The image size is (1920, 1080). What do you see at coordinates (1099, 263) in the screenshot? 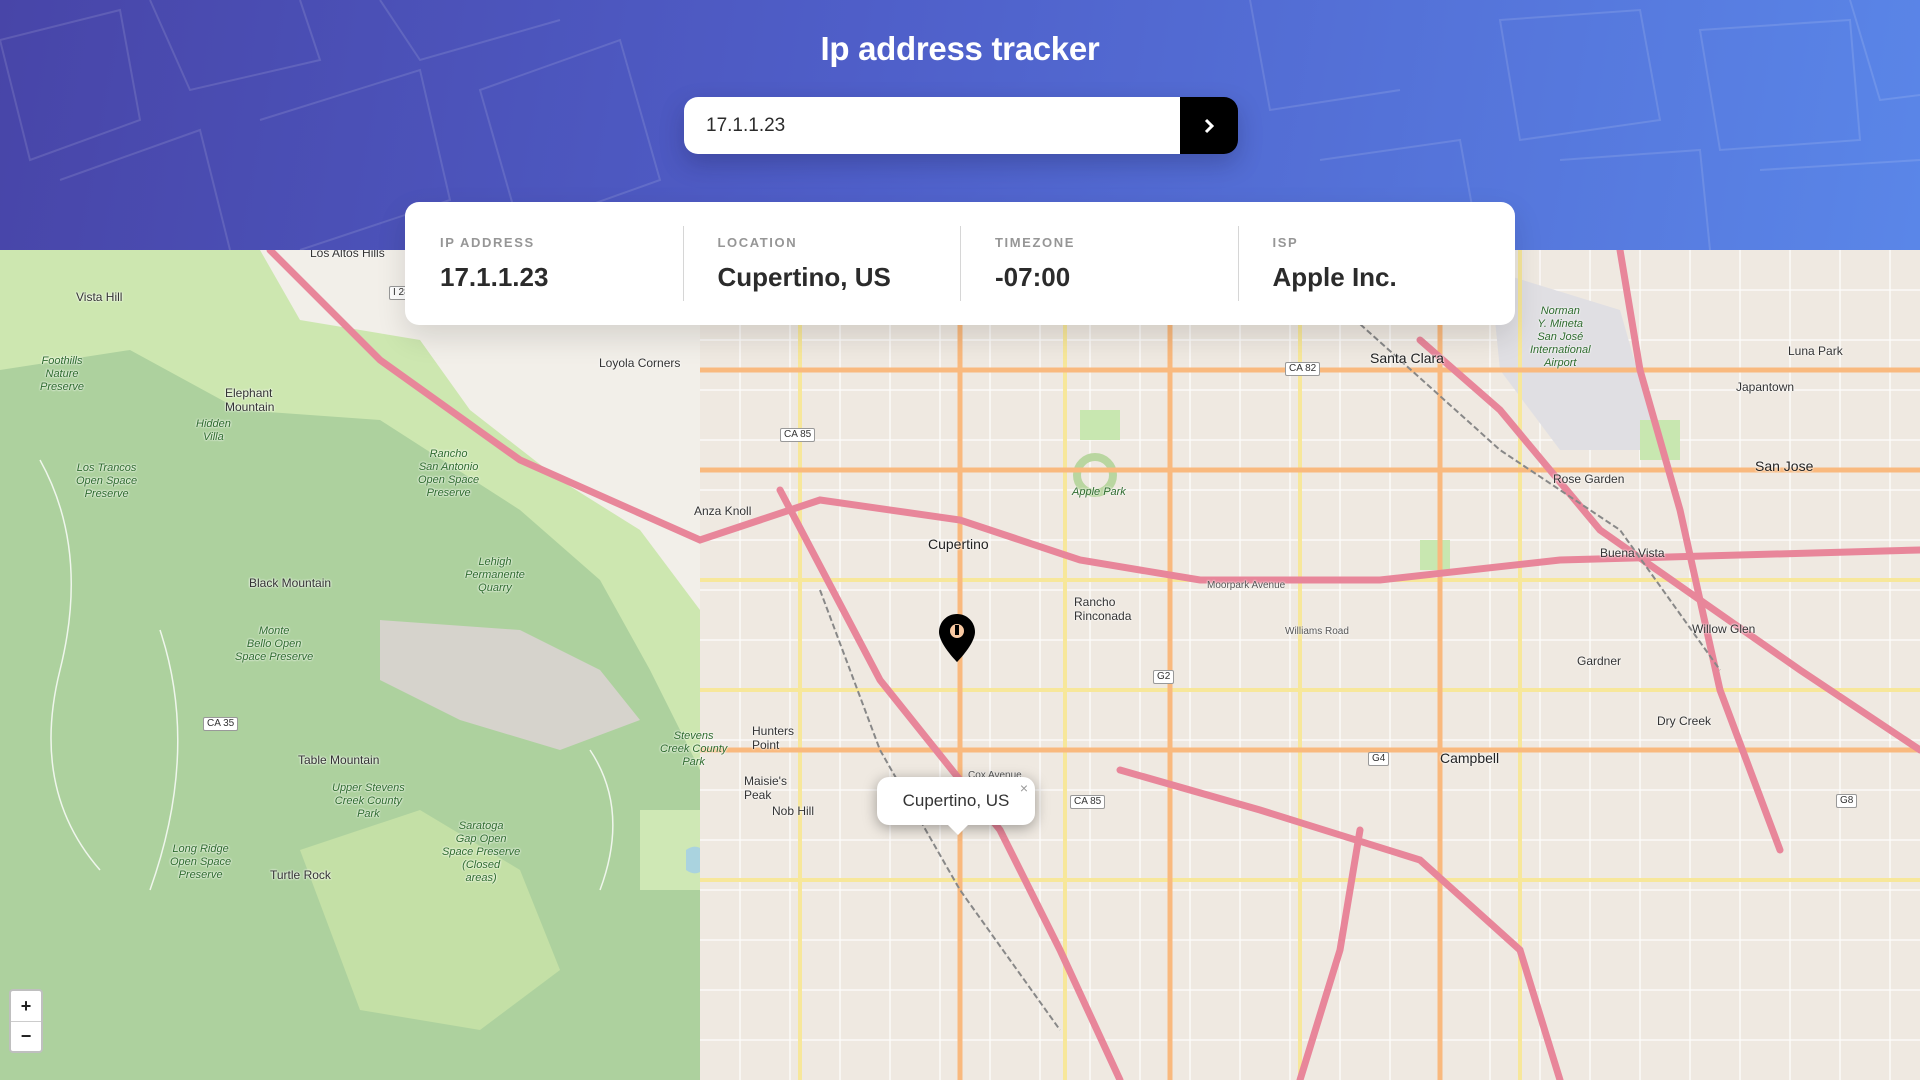
I see `info-timezone: TIMEZONE -07:00` at bounding box center [1099, 263].